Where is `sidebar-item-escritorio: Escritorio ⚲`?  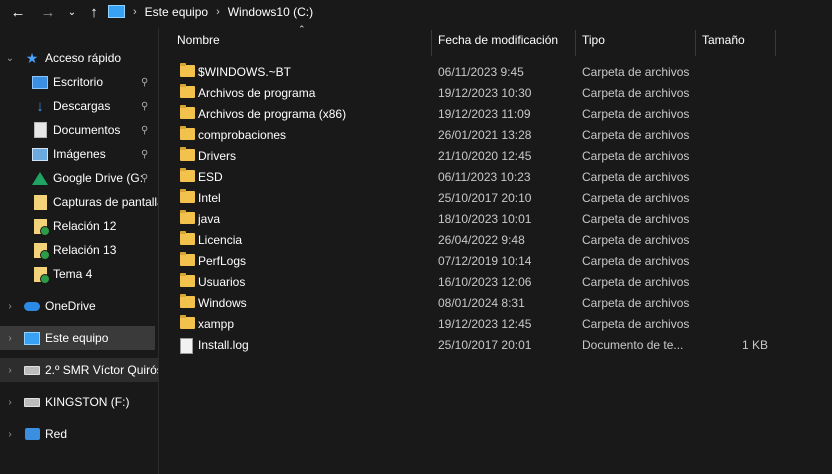
sidebar-item-escritorio: Escritorio ⚲ is located at coordinates (79, 82).